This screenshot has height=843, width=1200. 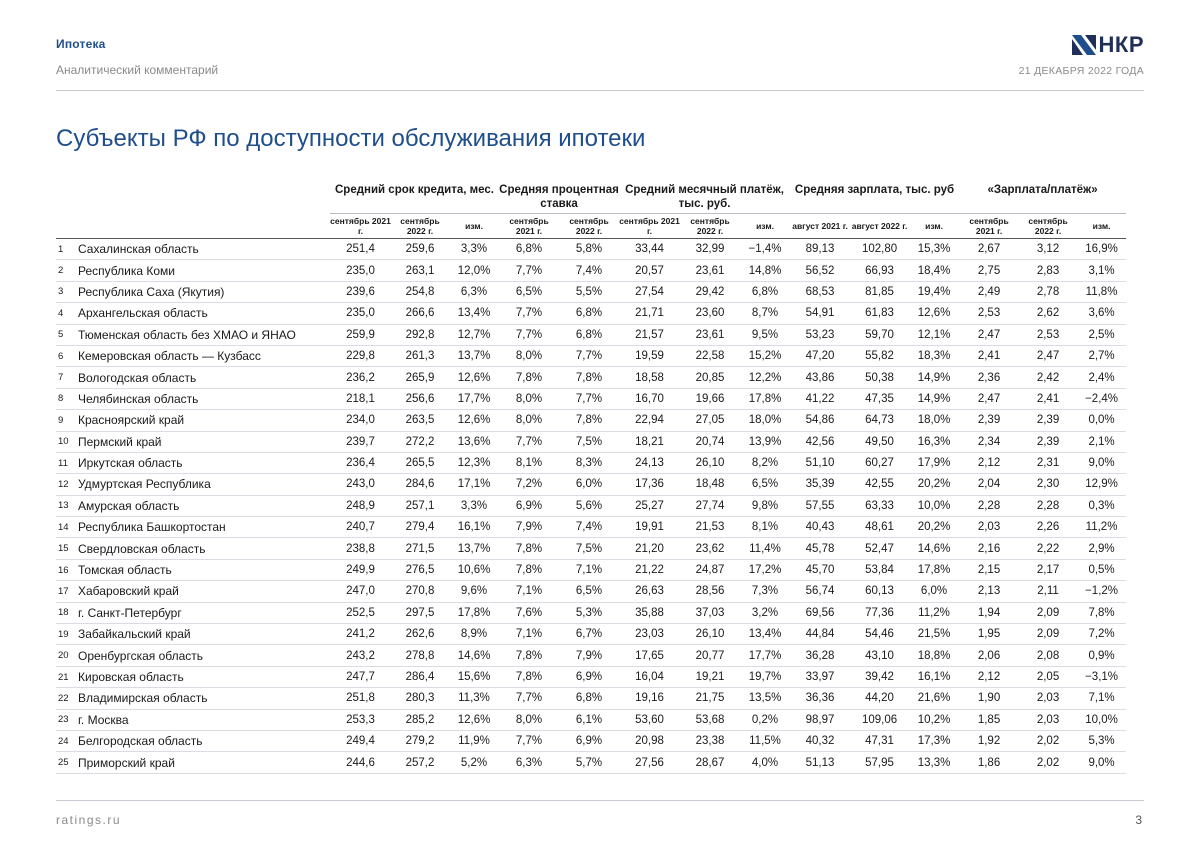 What do you see at coordinates (820, 226) in the screenshot?
I see `sub-header-cell: август 2021 г.` at bounding box center [820, 226].